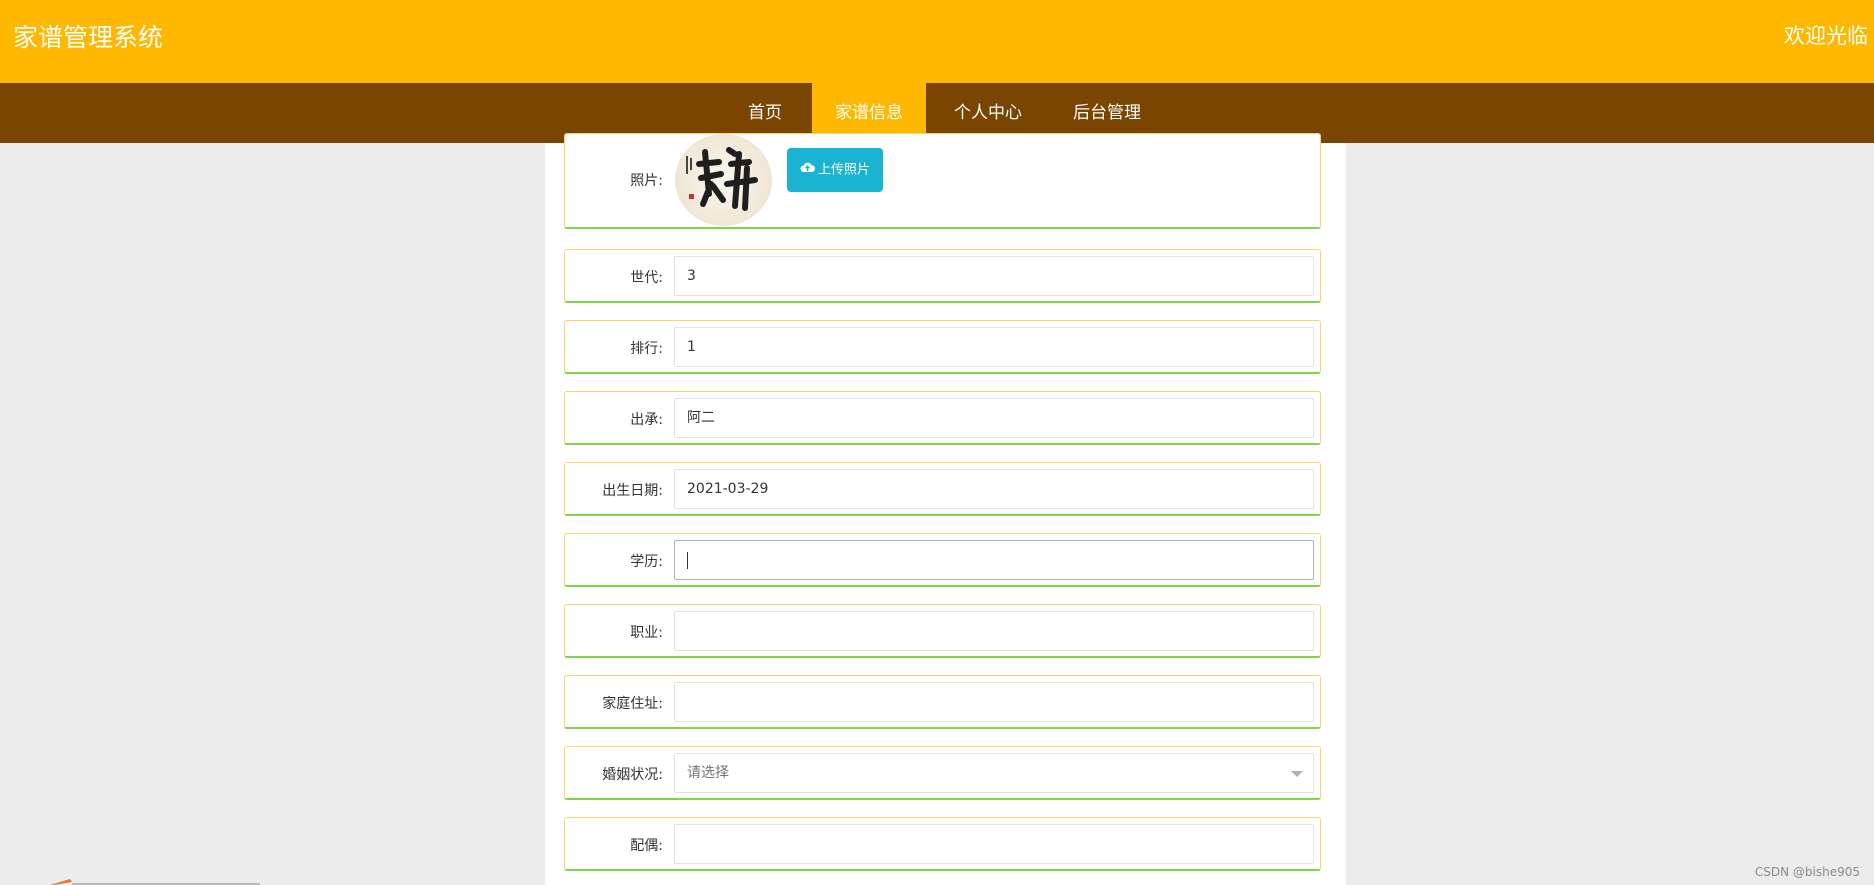  I want to click on watermark: CSDN @bishe905, so click(1807, 872).